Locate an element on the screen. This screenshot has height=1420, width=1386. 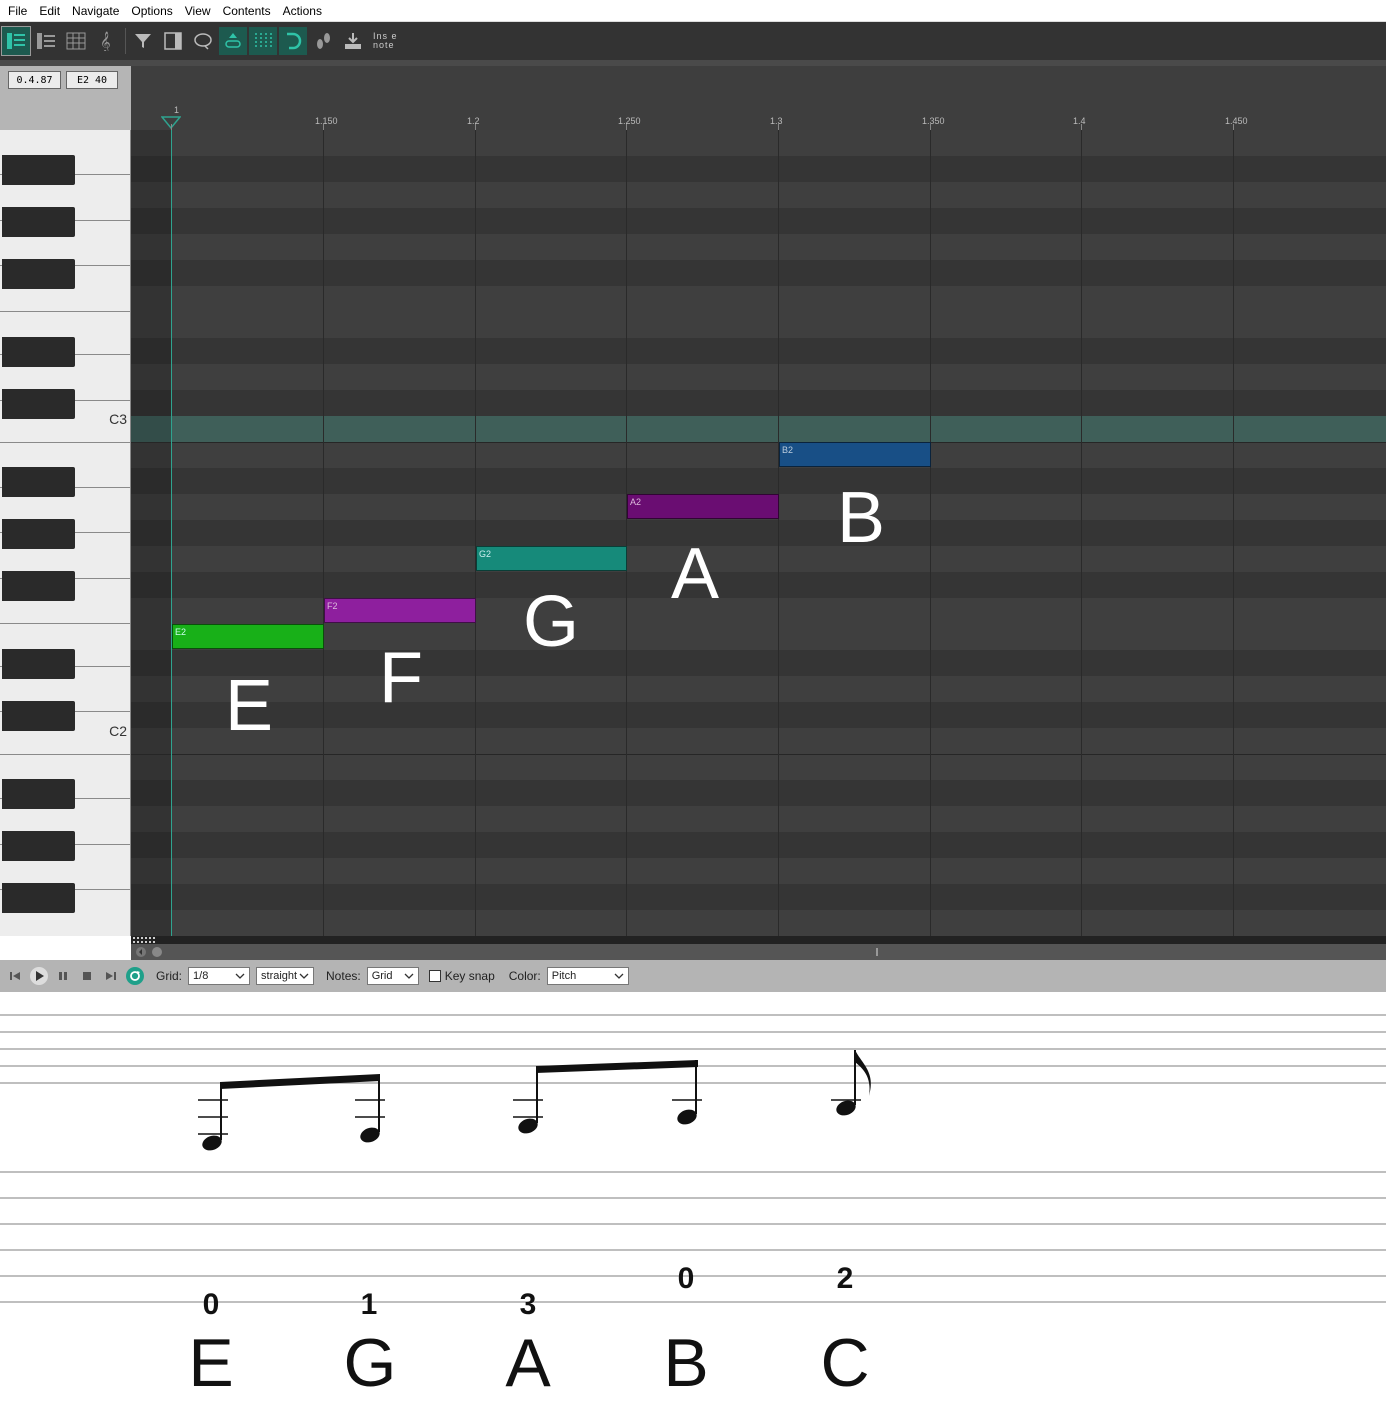
stop-button is located at coordinates (87, 976).